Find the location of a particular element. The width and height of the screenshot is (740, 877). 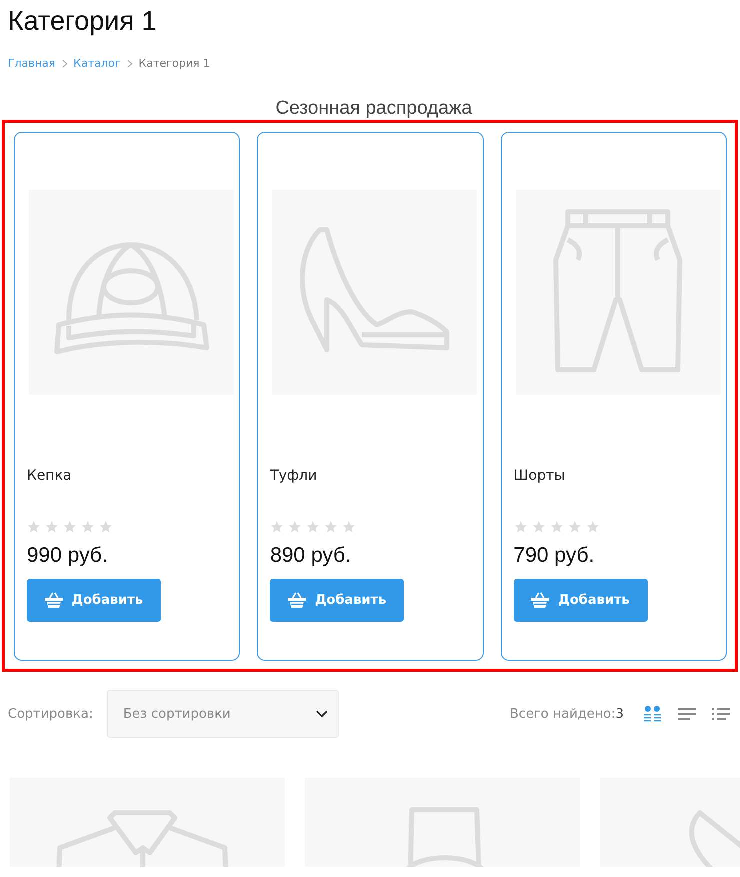

product-name: Кепка is located at coordinates (133, 478).